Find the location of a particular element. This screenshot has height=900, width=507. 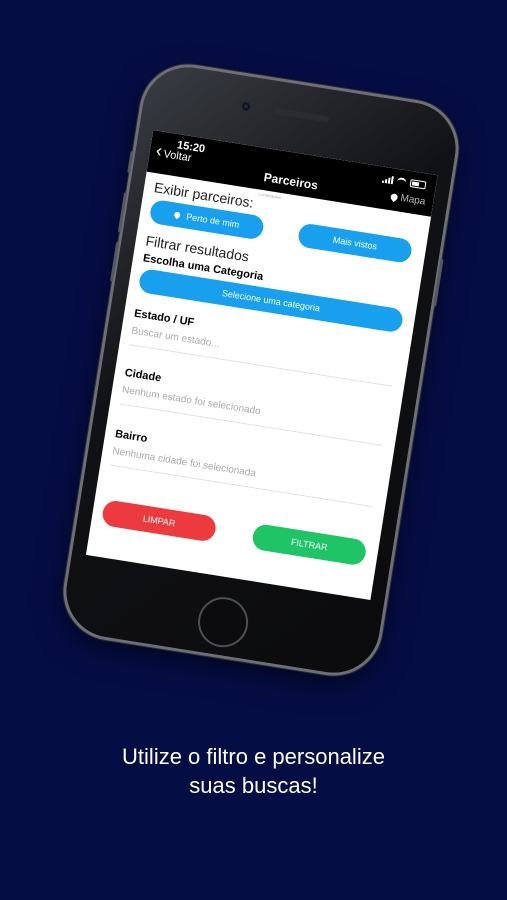

volume-up-button is located at coordinates (122, 212).